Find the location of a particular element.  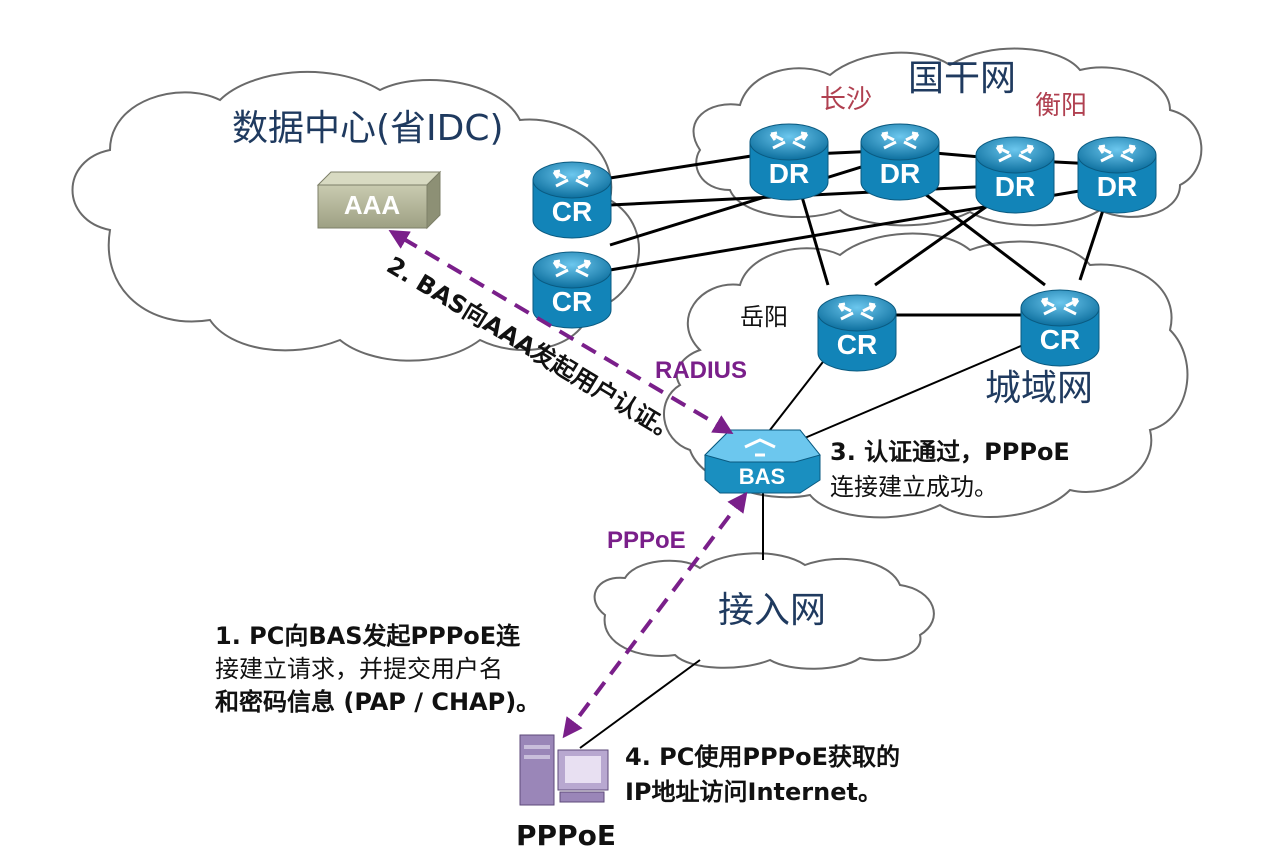

radius-label: RADIUS is located at coordinates (701, 370).